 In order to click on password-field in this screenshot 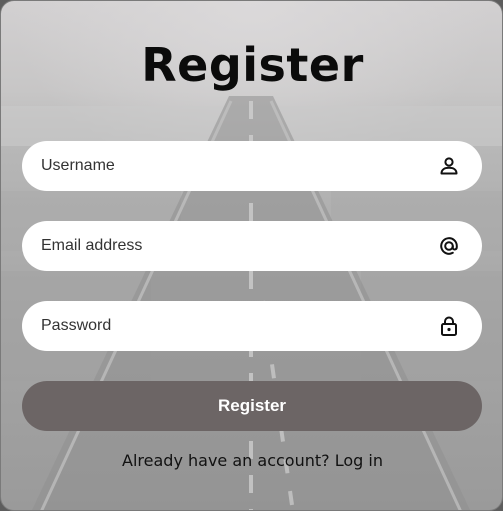, I will do `click(252, 326)`.